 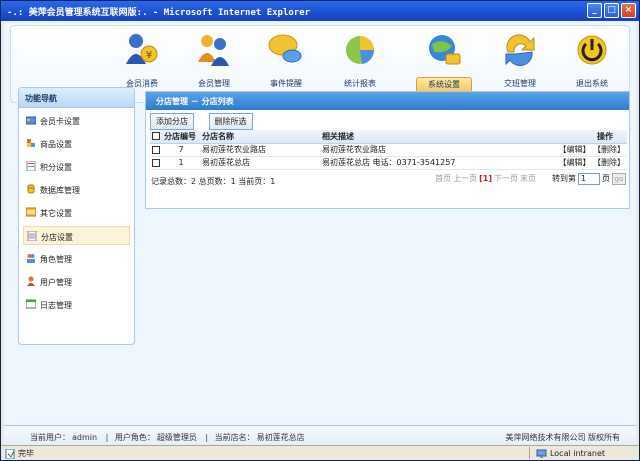 I want to click on card-icon, so click(x=31, y=120).